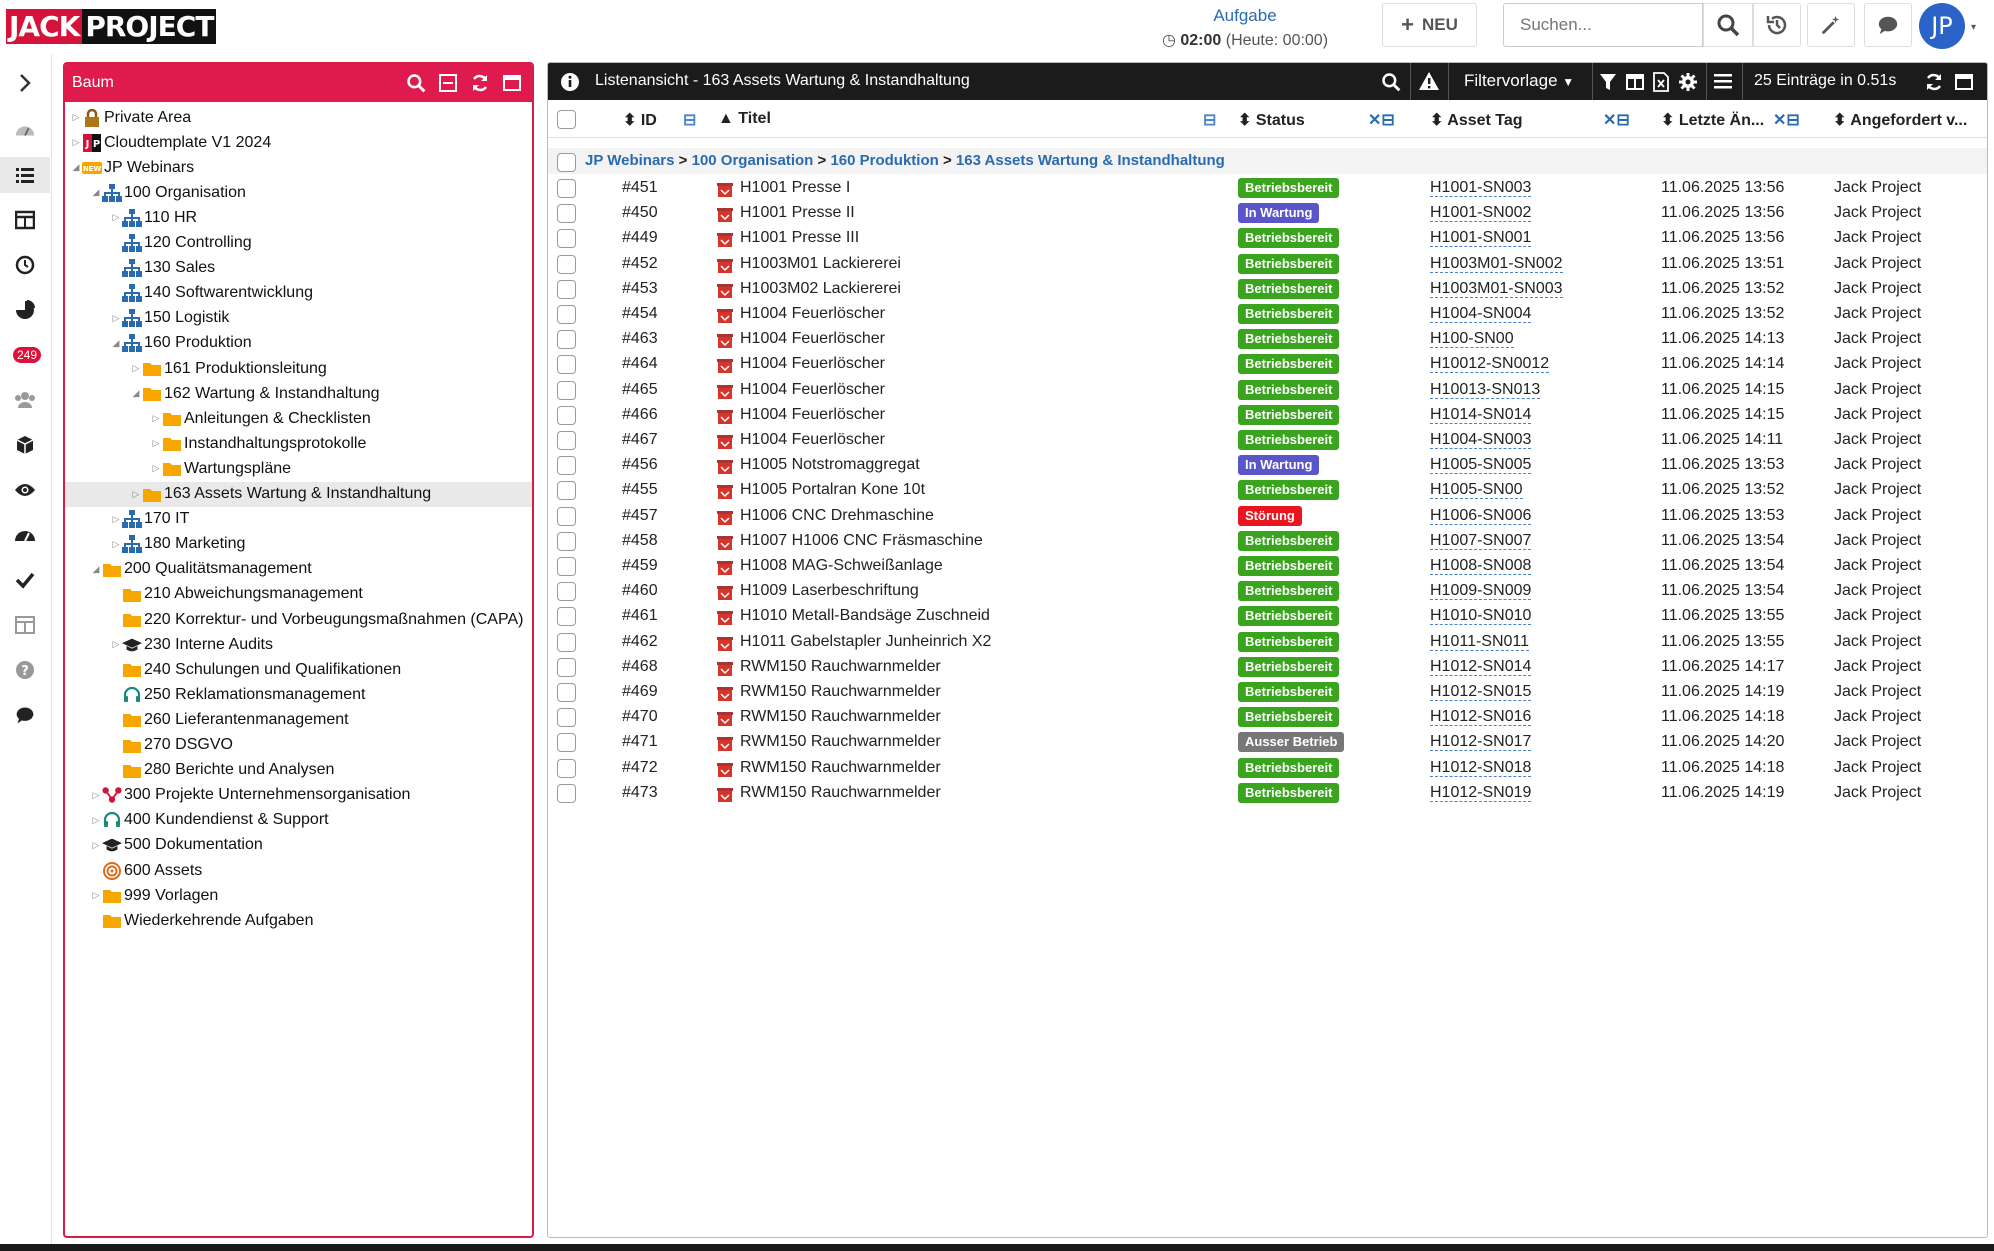  What do you see at coordinates (298, 770) in the screenshot?
I see `tree-node: 280 Berichte und Analysen` at bounding box center [298, 770].